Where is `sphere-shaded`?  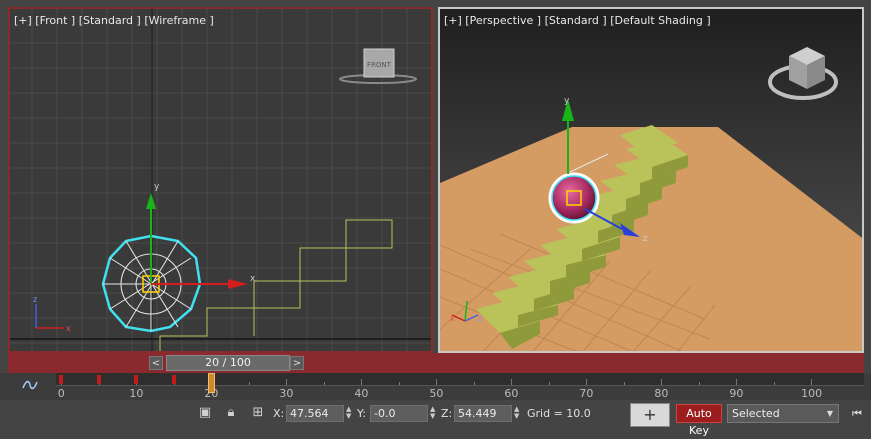 sphere-shaded is located at coordinates (574, 198).